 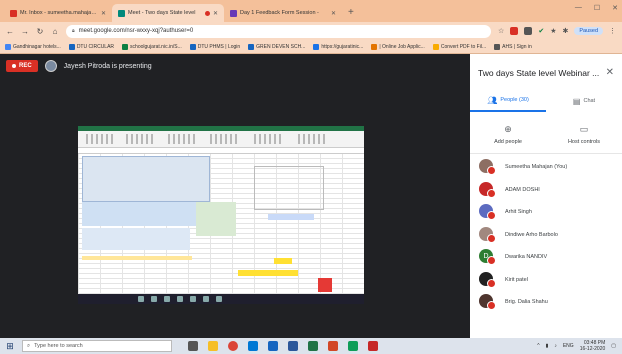 What do you see at coordinates (541, 31) in the screenshot?
I see `check-icon: ✔` at bounding box center [541, 31].